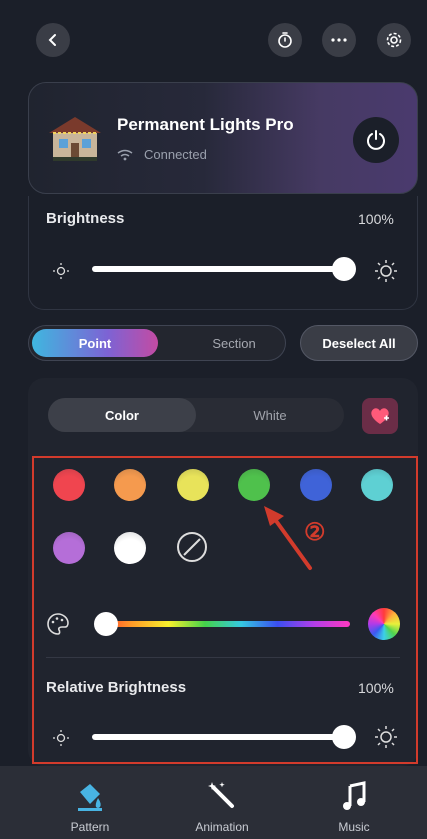 This screenshot has height=839, width=427. What do you see at coordinates (205, 124) in the screenshot?
I see `device-name: Permanent Lights Pro` at bounding box center [205, 124].